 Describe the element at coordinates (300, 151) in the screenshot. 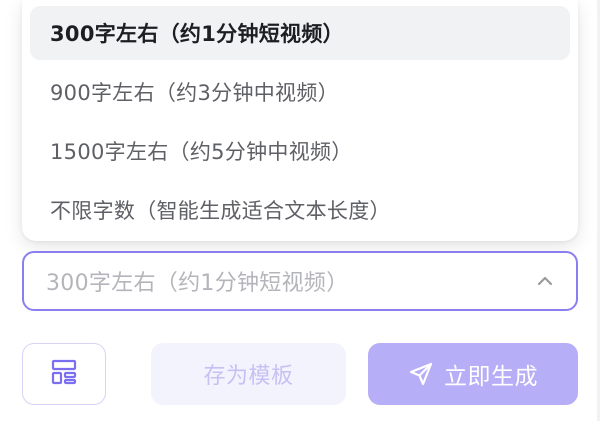

I see `length-option-1500: 1500字左右（约5分钟中视频）` at that location.